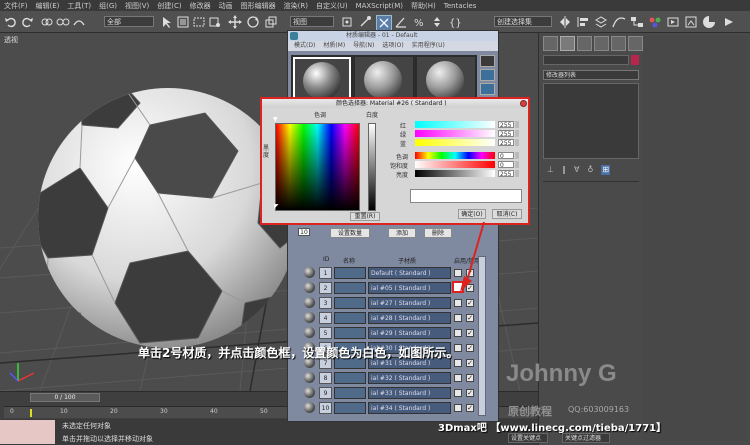  Describe the element at coordinates (31, 413) in the screenshot. I see `current-frame-marker` at that location.